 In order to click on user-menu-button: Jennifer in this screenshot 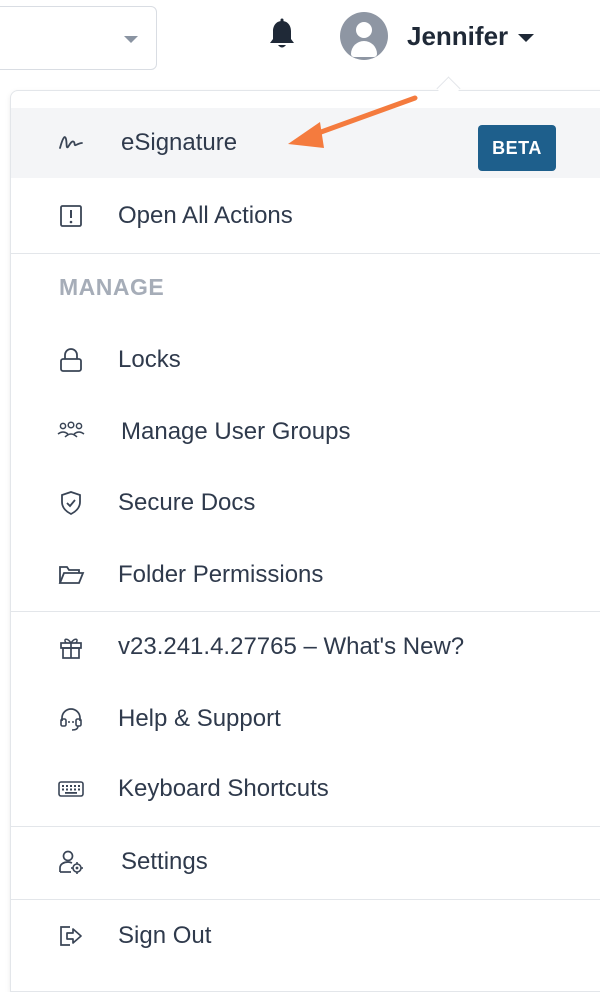, I will do `click(437, 36)`.